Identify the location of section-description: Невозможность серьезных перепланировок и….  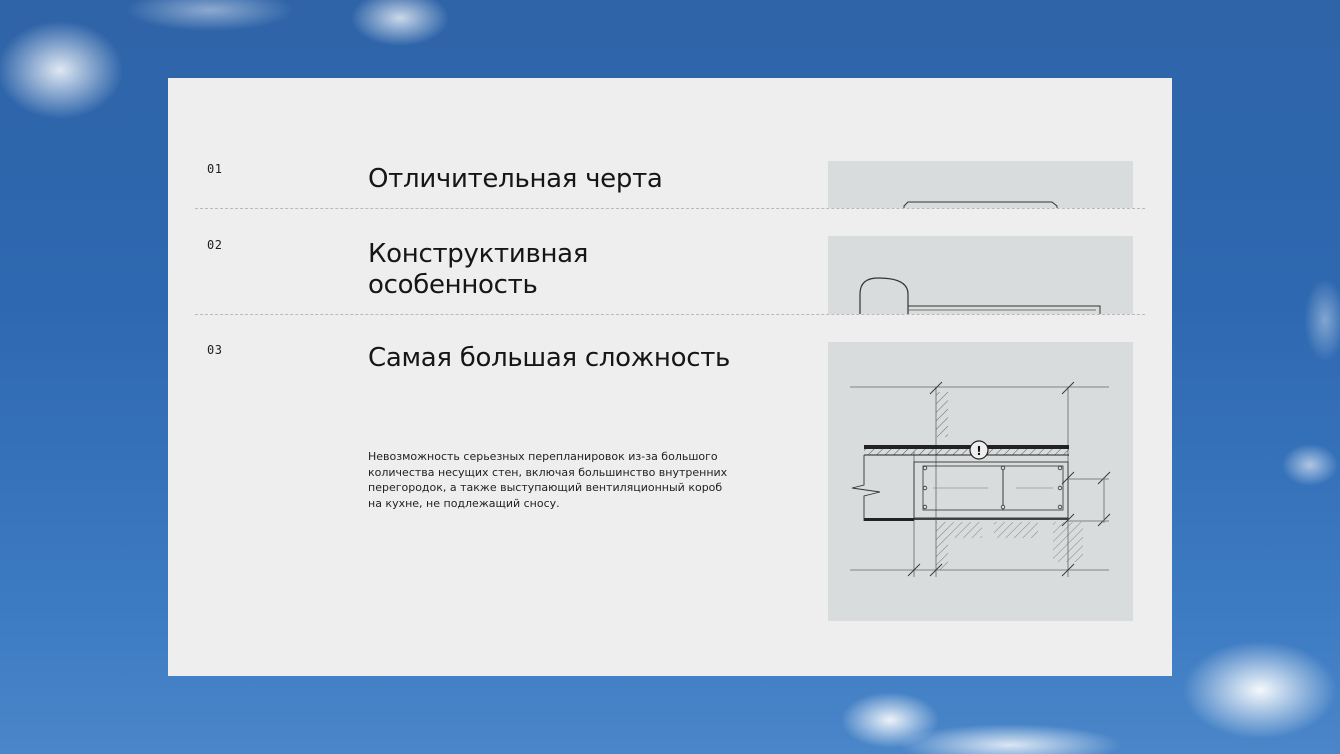
(548, 480).